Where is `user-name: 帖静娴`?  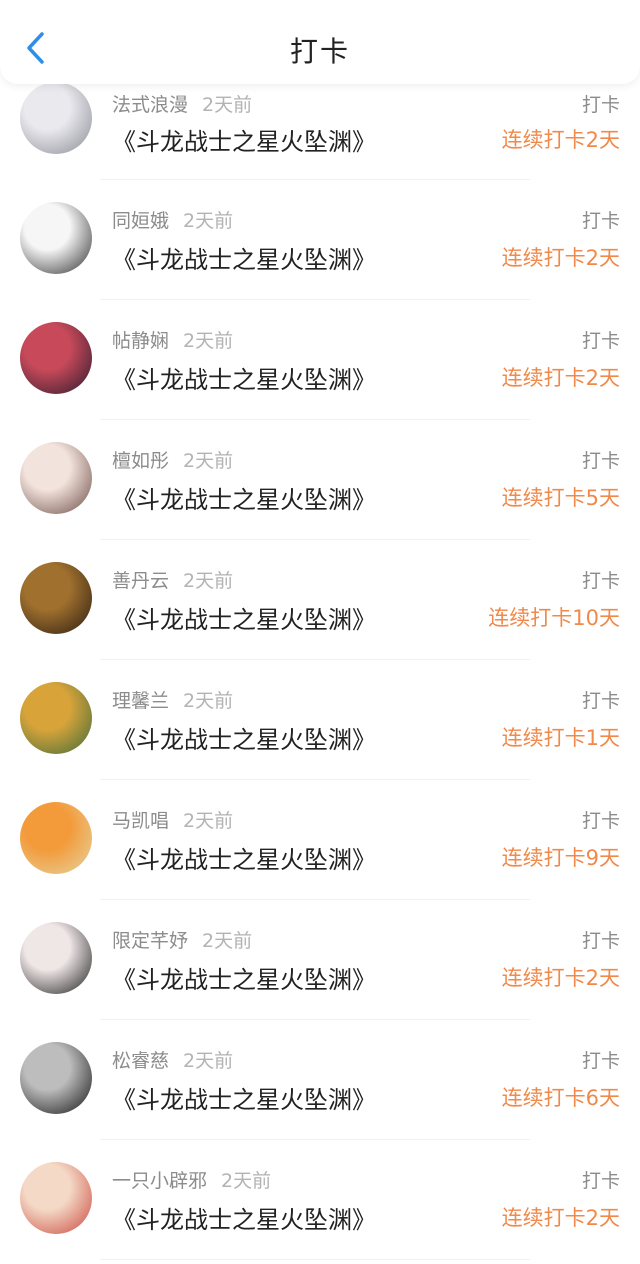 user-name: 帖静娴 is located at coordinates (140, 341).